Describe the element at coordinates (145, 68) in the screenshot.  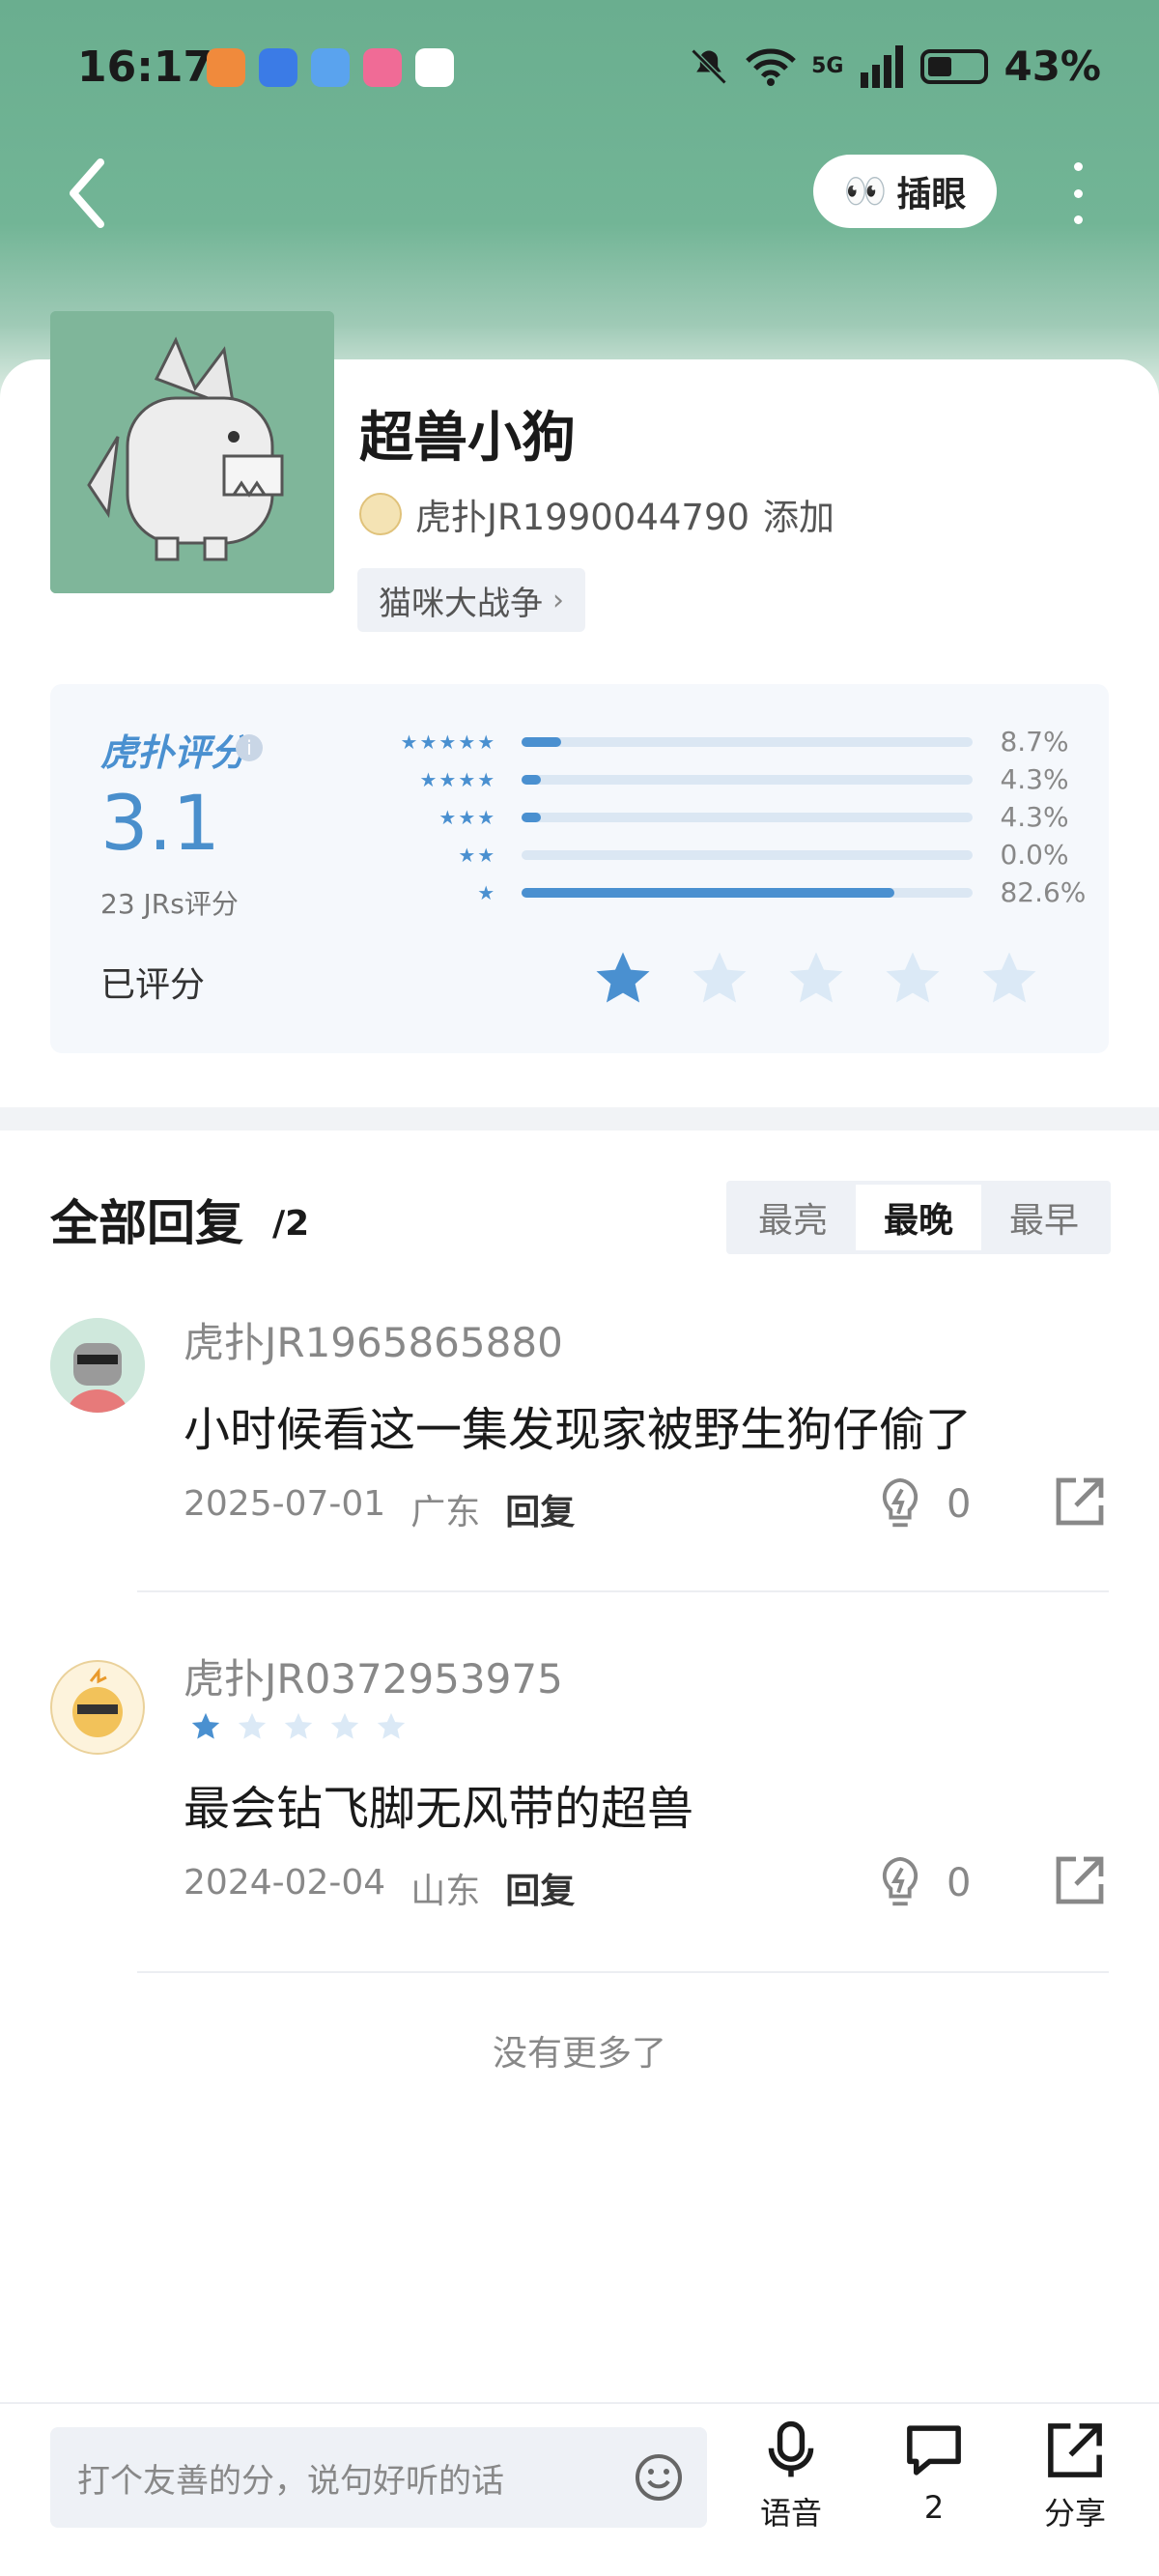
I see `status-time: 16:17` at that location.